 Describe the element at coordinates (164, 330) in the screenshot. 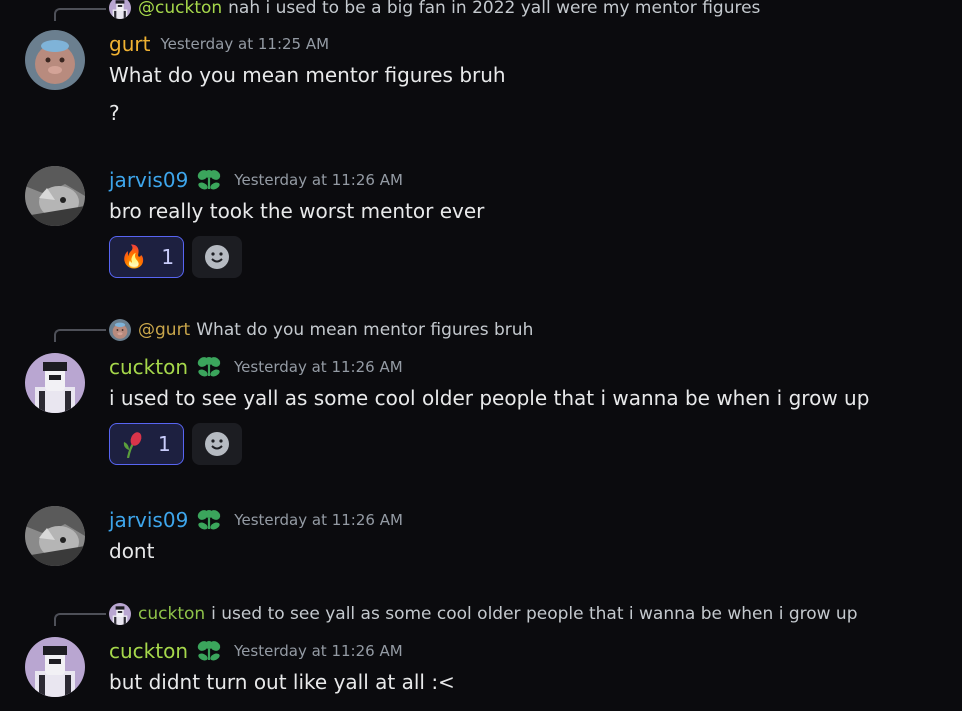

I see `reply-author: @gurt` at that location.